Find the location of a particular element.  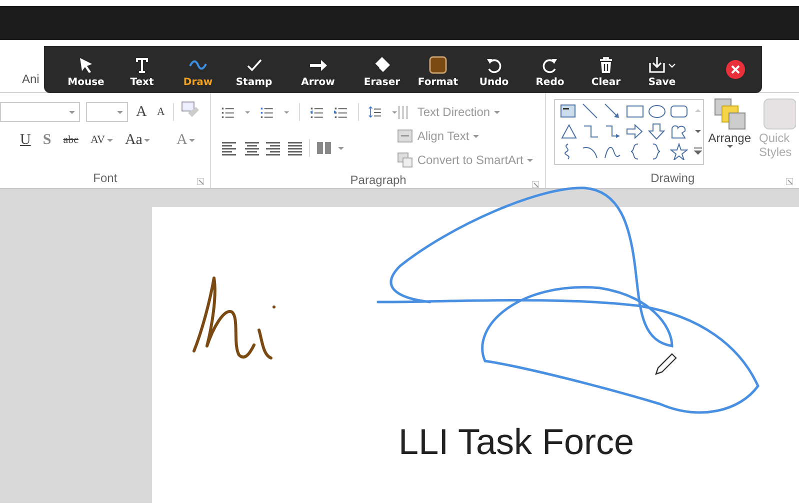

close-button is located at coordinates (735, 69).